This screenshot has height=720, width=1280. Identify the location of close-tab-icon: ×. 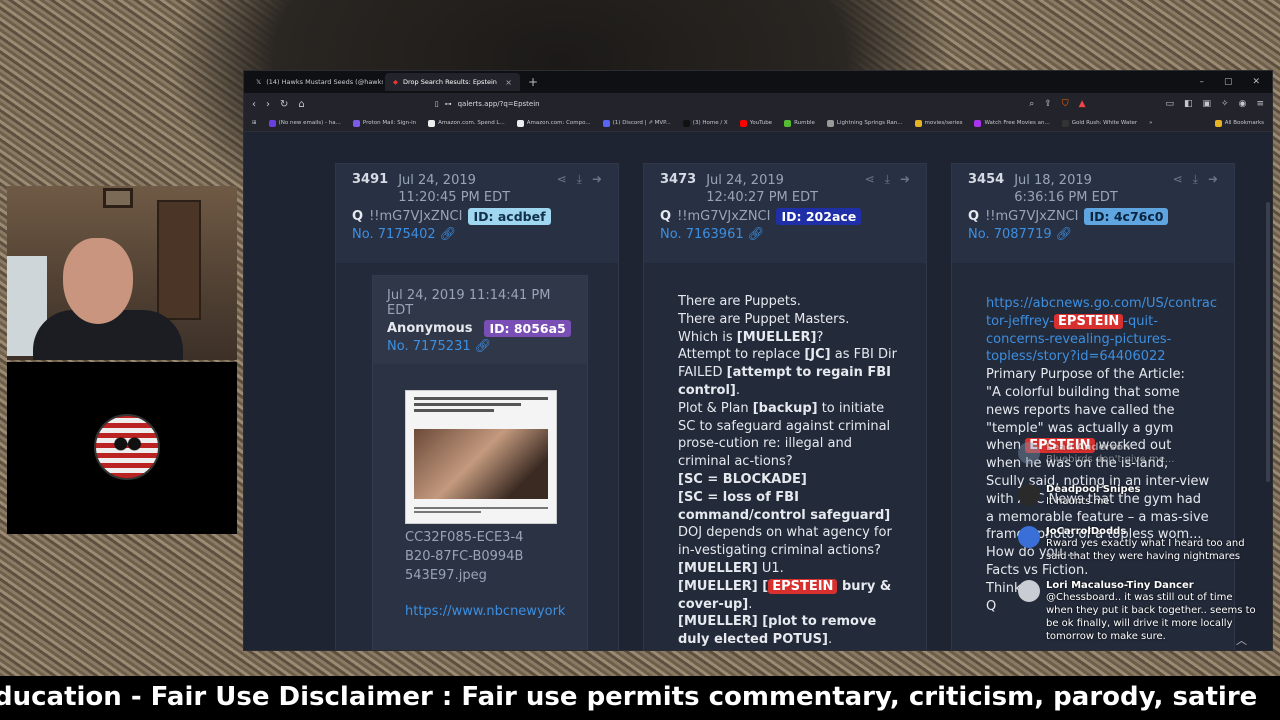
(508, 82).